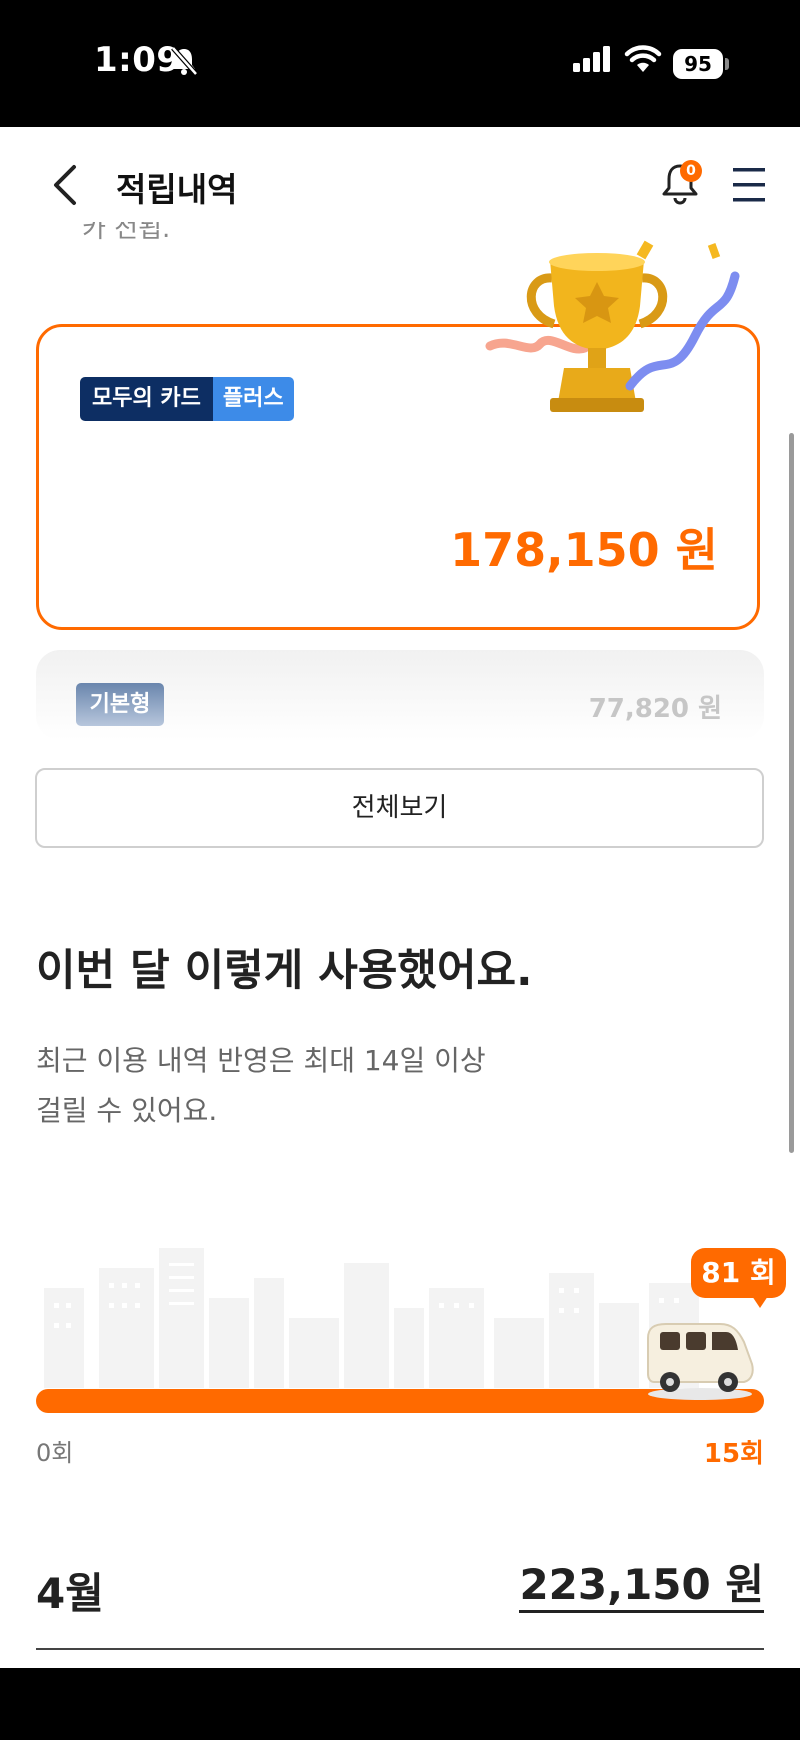 The image size is (800, 1740). What do you see at coordinates (55, 1453) in the screenshot?
I see `progress-min-label: 0회` at bounding box center [55, 1453].